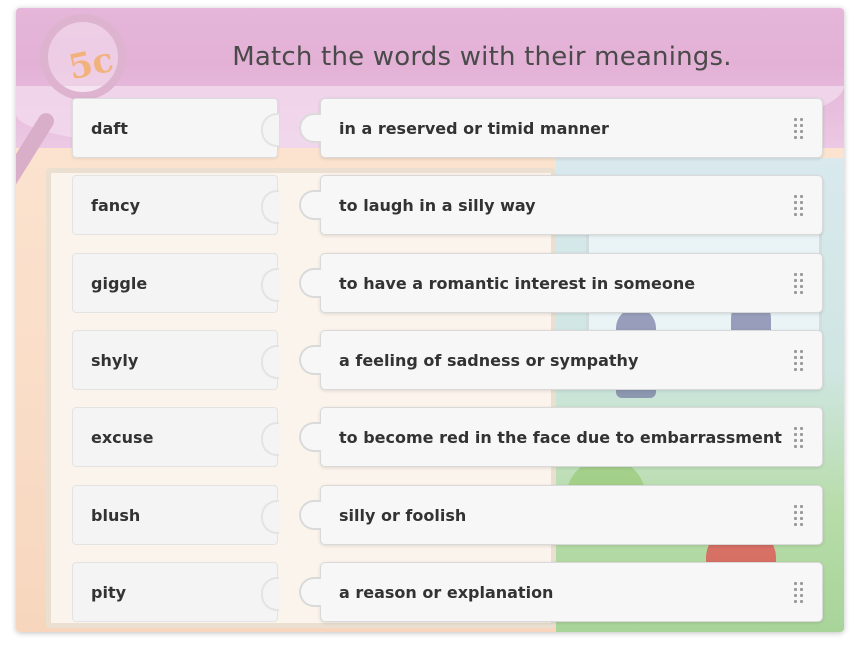  I want to click on definition-label: to laugh in a silly way, so click(437, 205).